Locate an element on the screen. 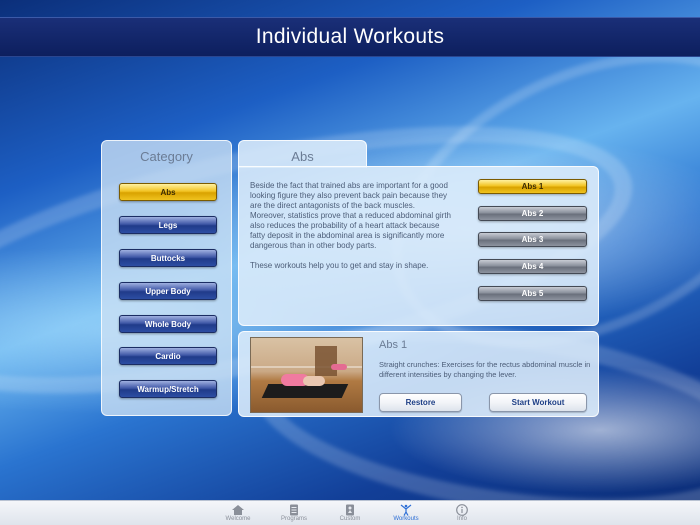 This screenshot has width=700, height=525. tab-info: Info is located at coordinates (462, 513).